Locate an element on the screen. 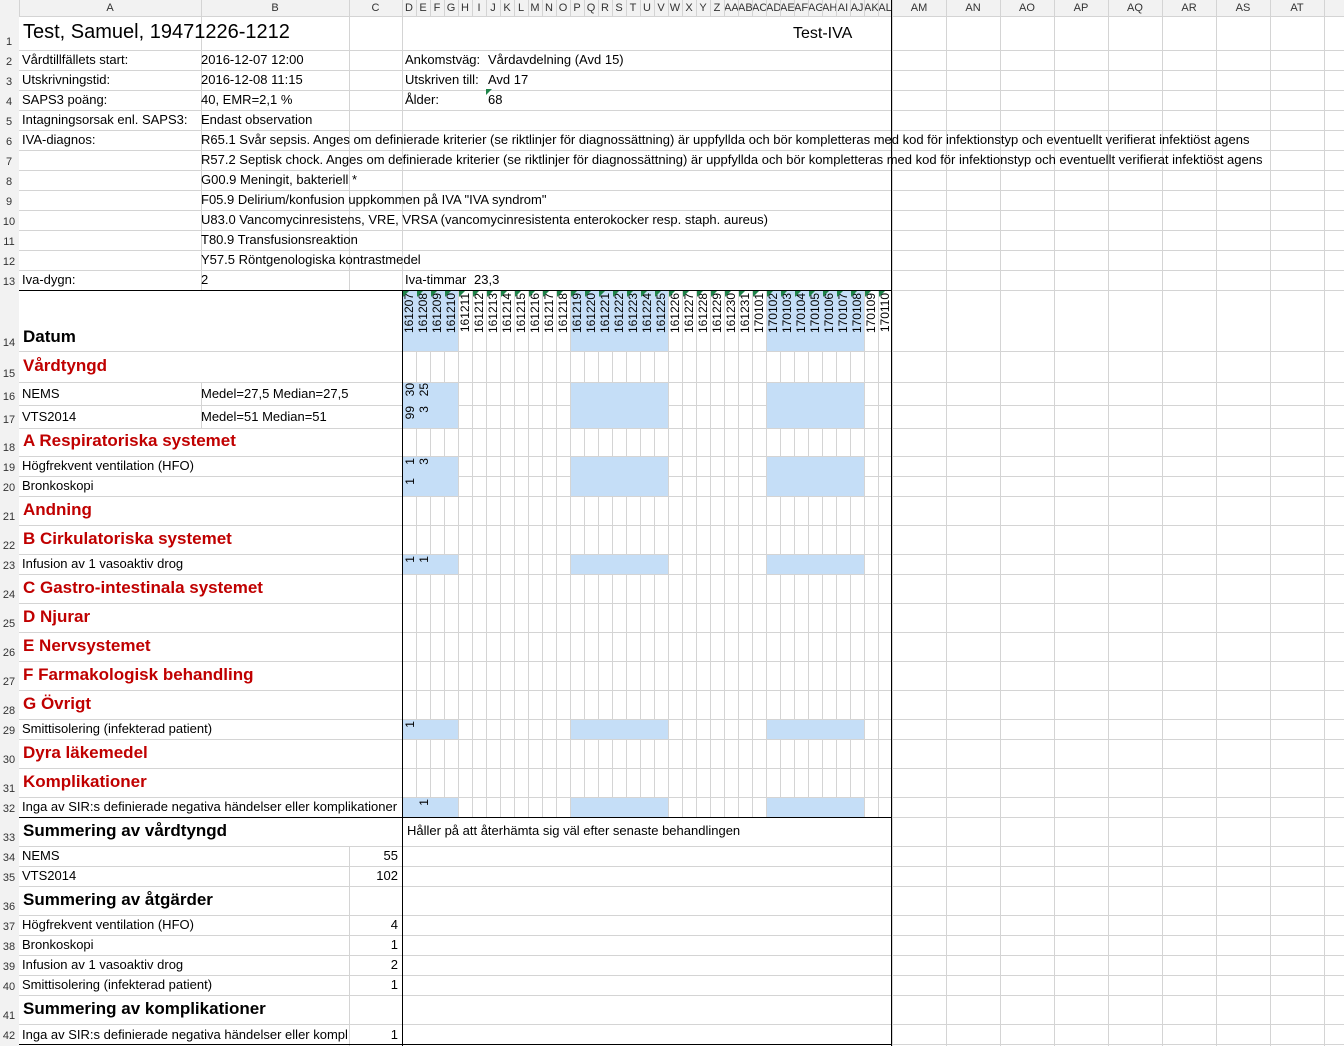 The height and width of the screenshot is (1046, 1344). info-label-alder: Ålder: is located at coordinates (422, 99).